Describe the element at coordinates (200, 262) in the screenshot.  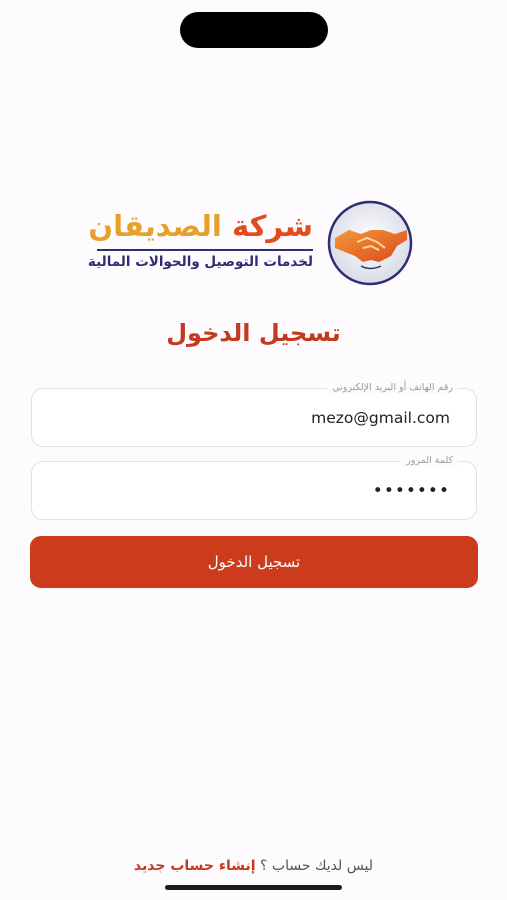
I see `brand-tagline: لخدمات التوصيل والحوالات المالية` at that location.